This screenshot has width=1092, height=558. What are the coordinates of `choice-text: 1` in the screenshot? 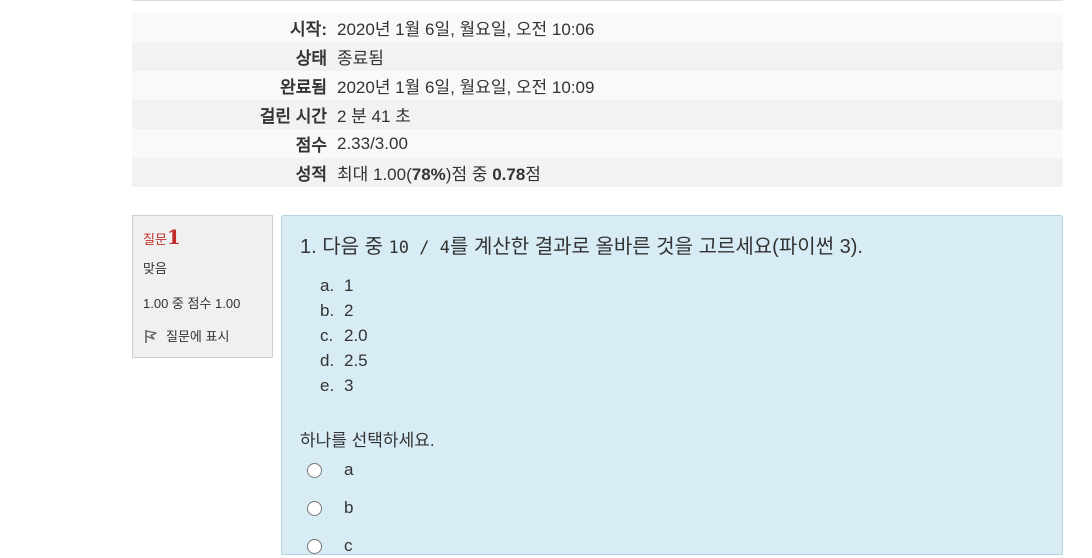 It's located at (349, 285).